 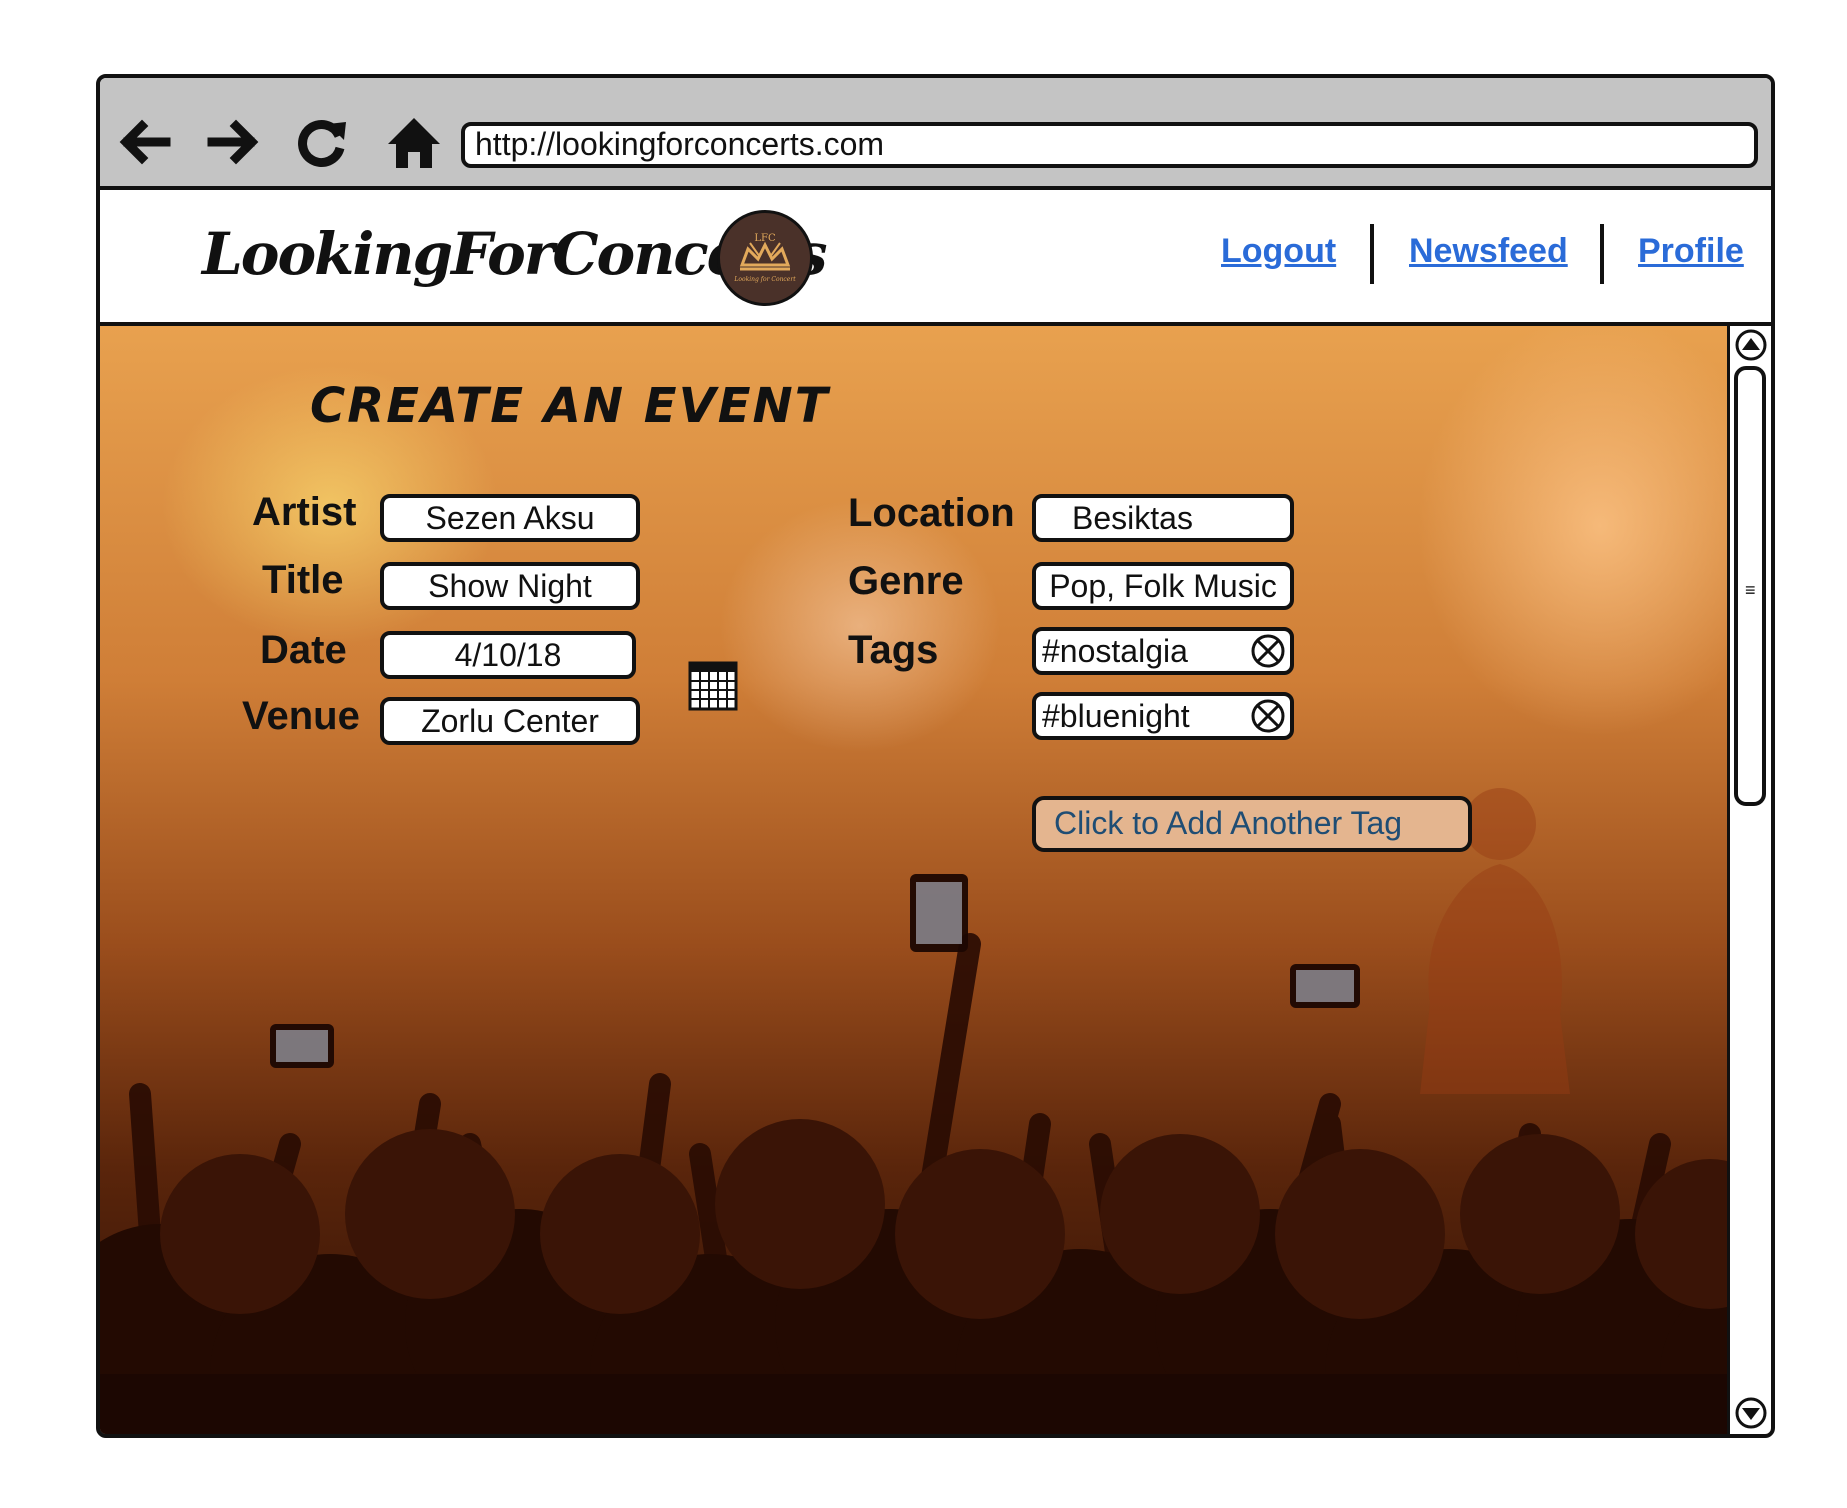 What do you see at coordinates (764, 279) in the screenshot?
I see `svg-text: Looking for Concert` at bounding box center [764, 279].